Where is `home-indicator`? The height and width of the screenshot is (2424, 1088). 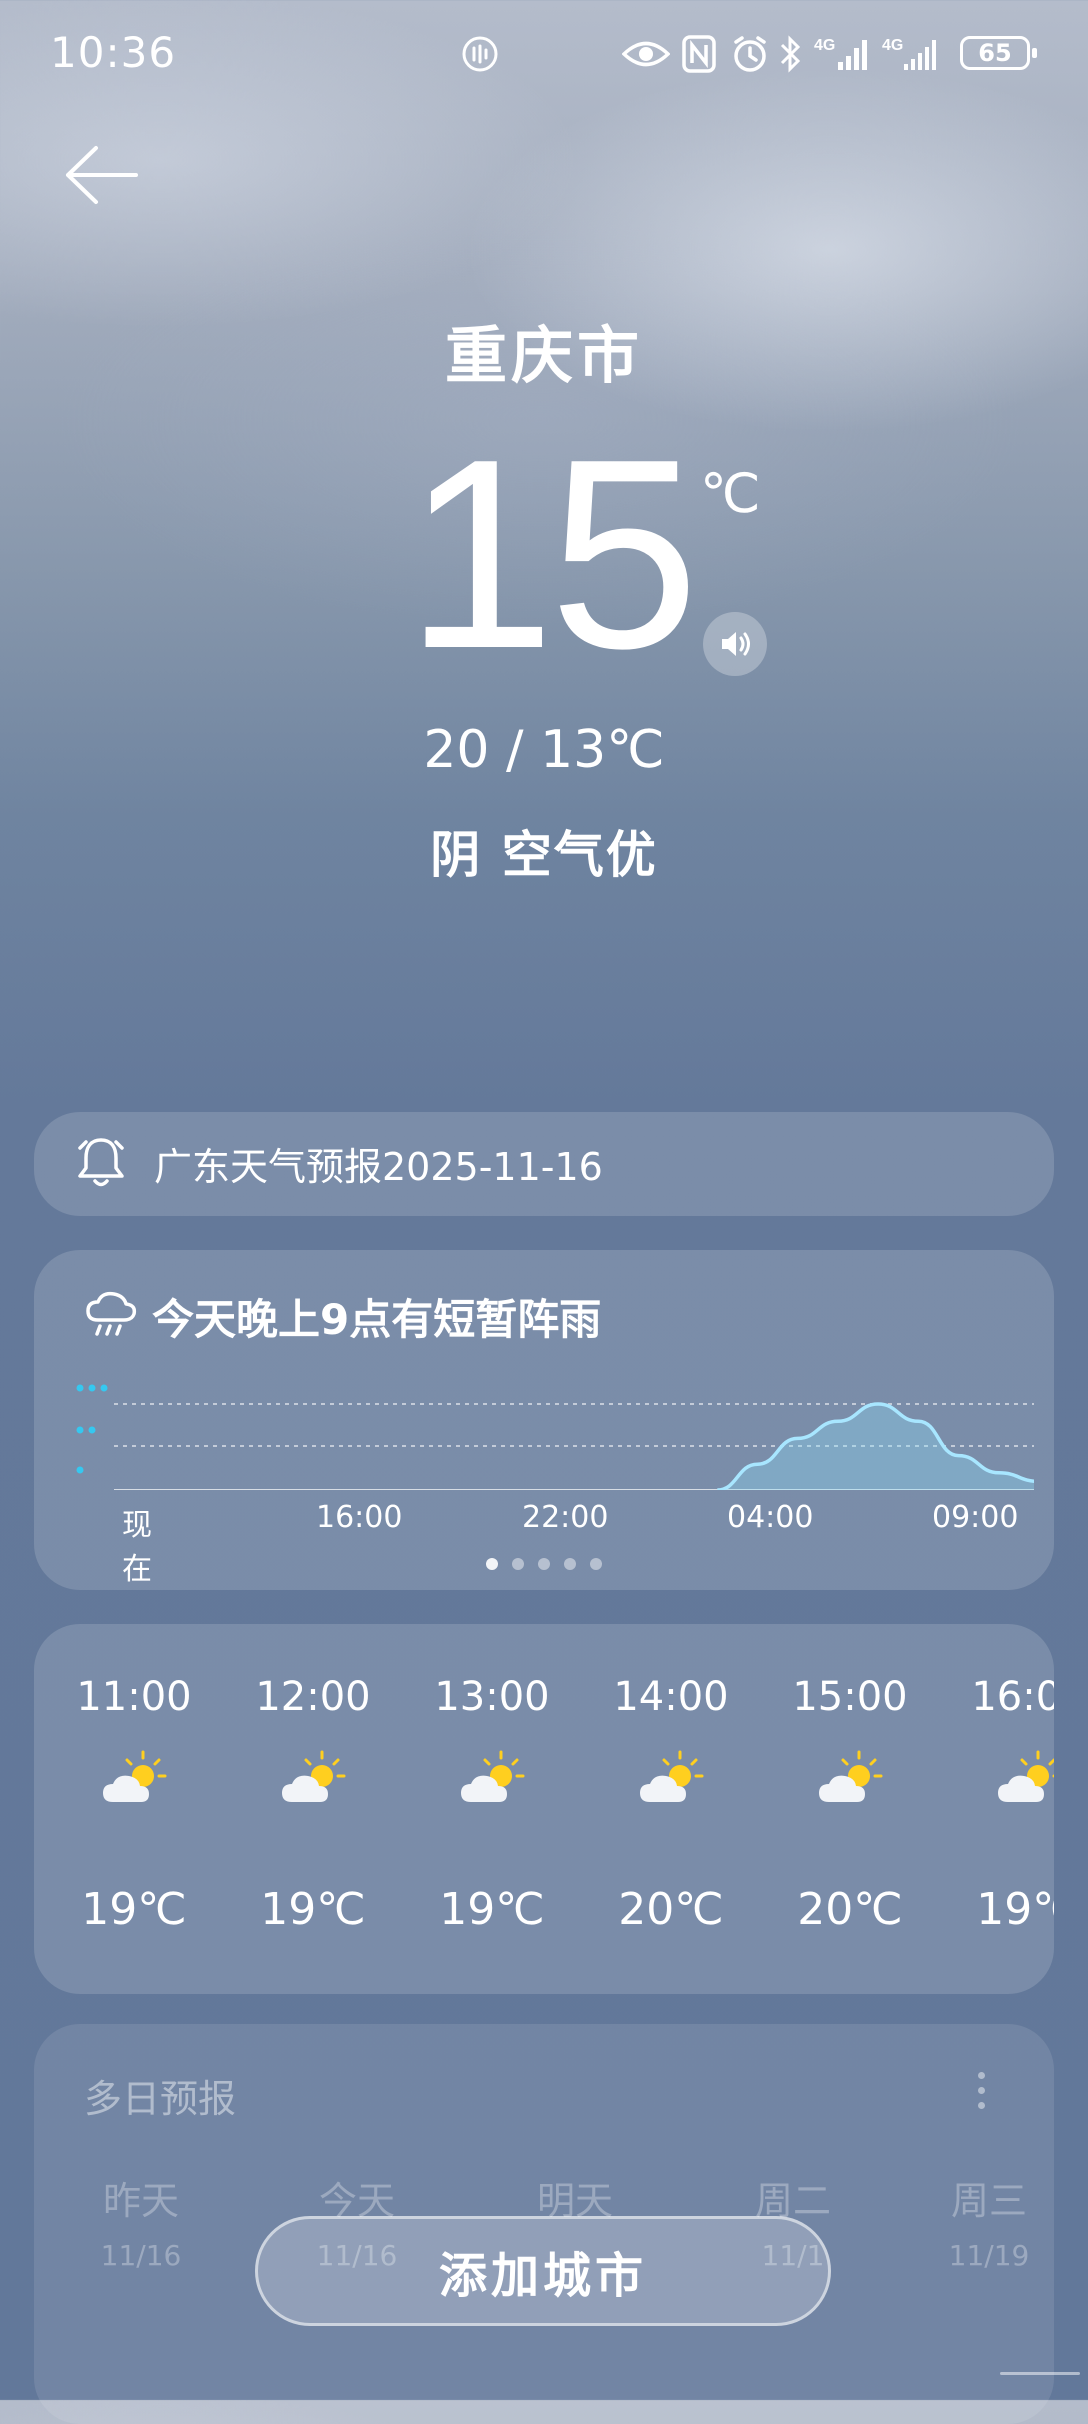
home-indicator is located at coordinates (1040, 2373).